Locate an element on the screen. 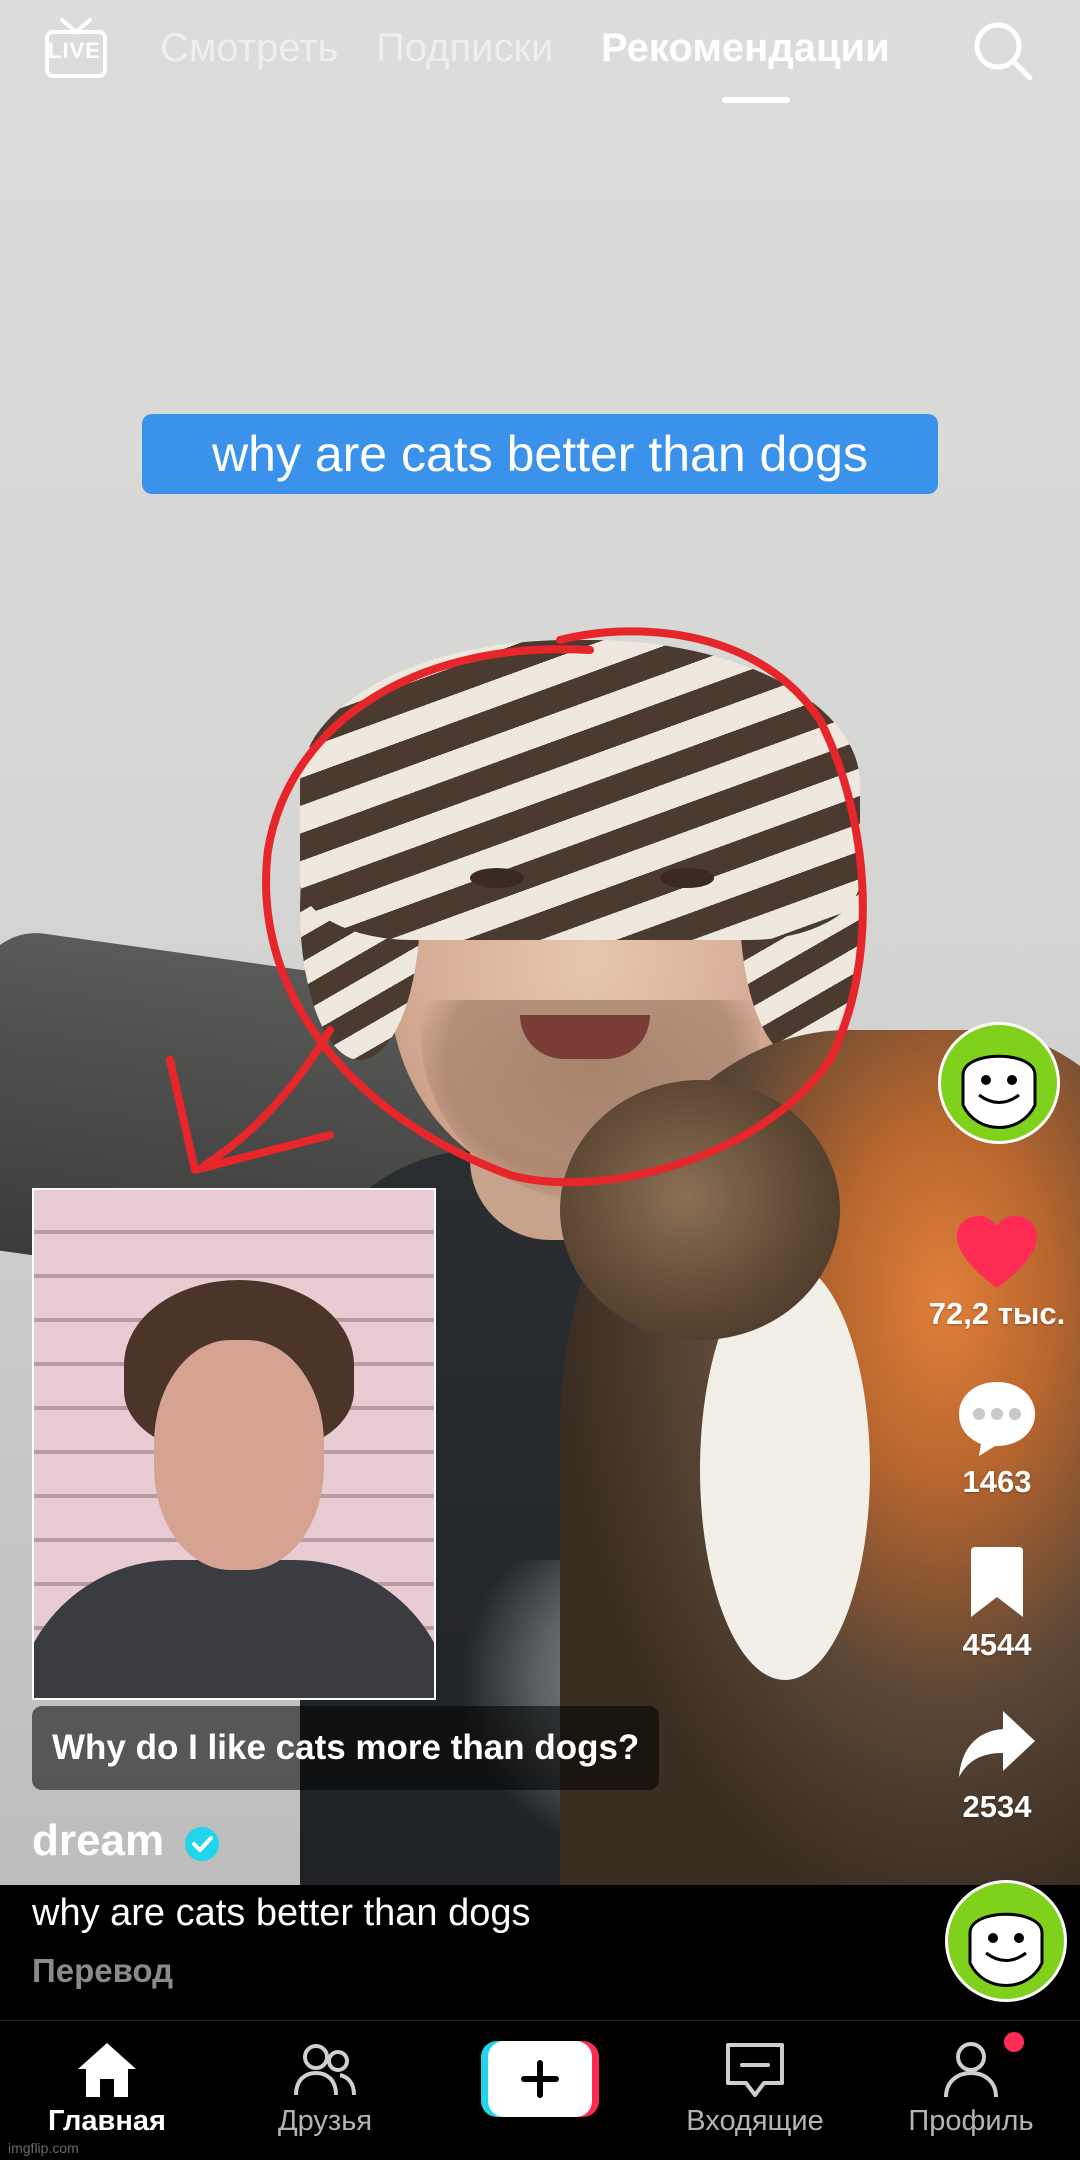  watermark: imgflip.com is located at coordinates (43, 2148).